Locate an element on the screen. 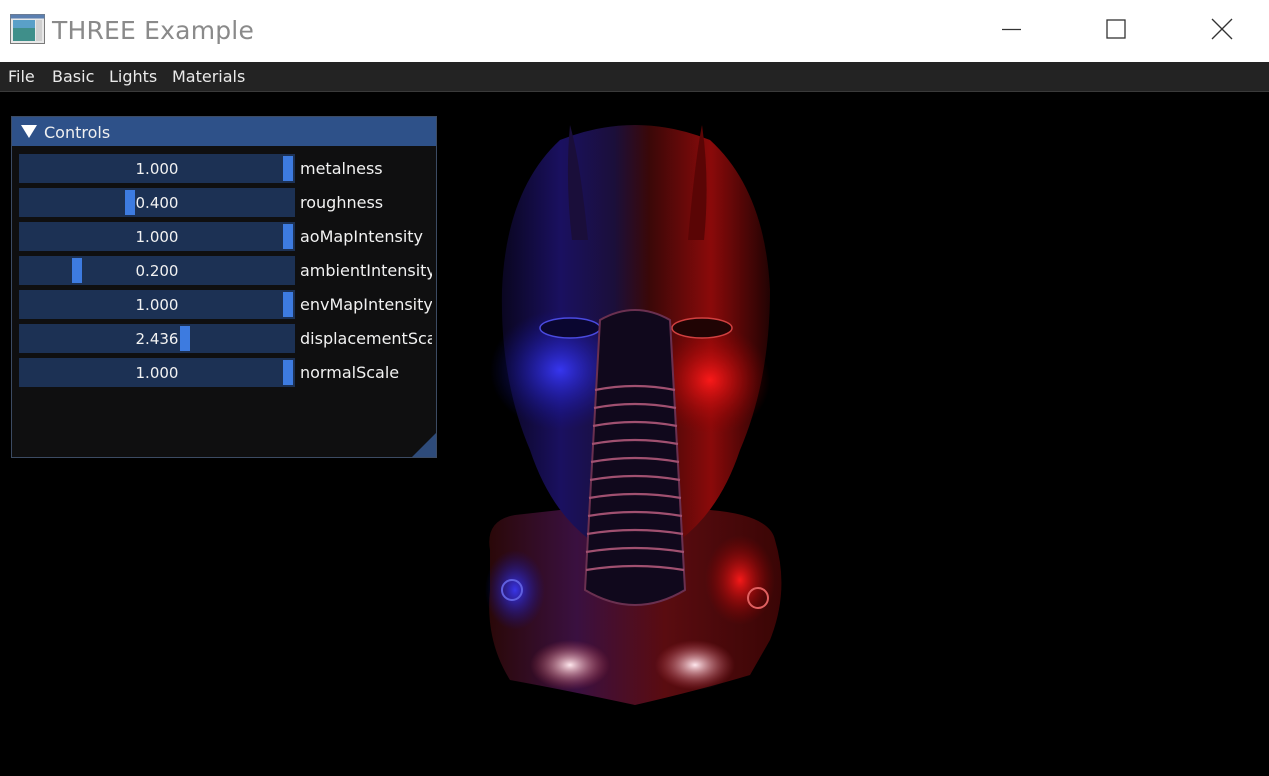 Image resolution: width=1269 pixels, height=776 pixels. slider-label: envMapIntensity is located at coordinates (366, 304).